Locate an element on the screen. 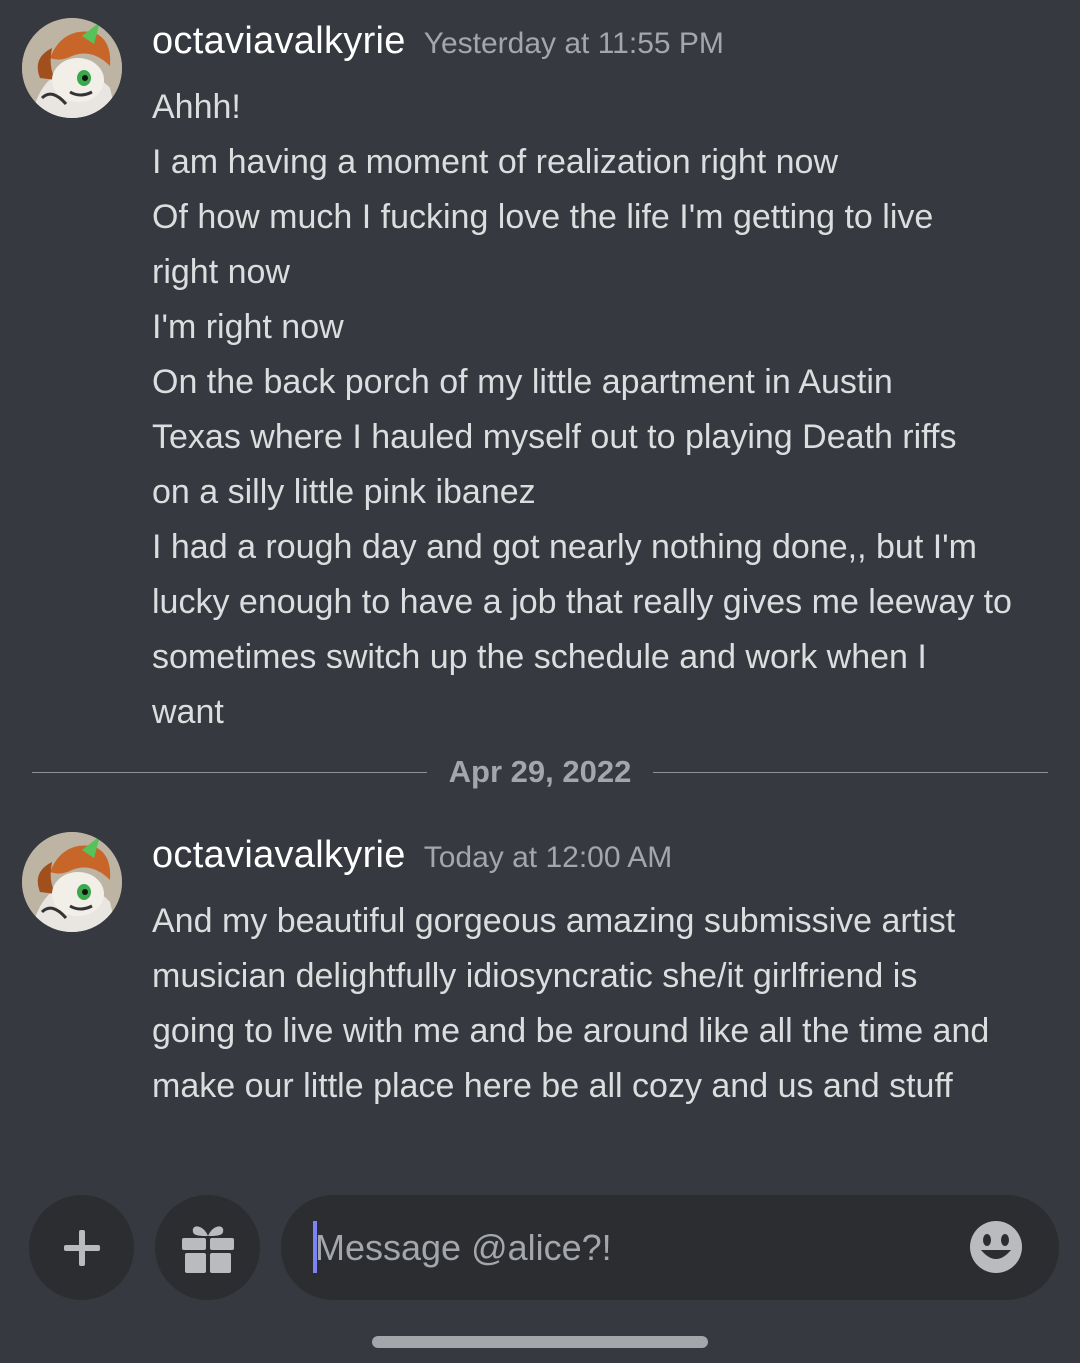  home-indicator is located at coordinates (540, 1342).